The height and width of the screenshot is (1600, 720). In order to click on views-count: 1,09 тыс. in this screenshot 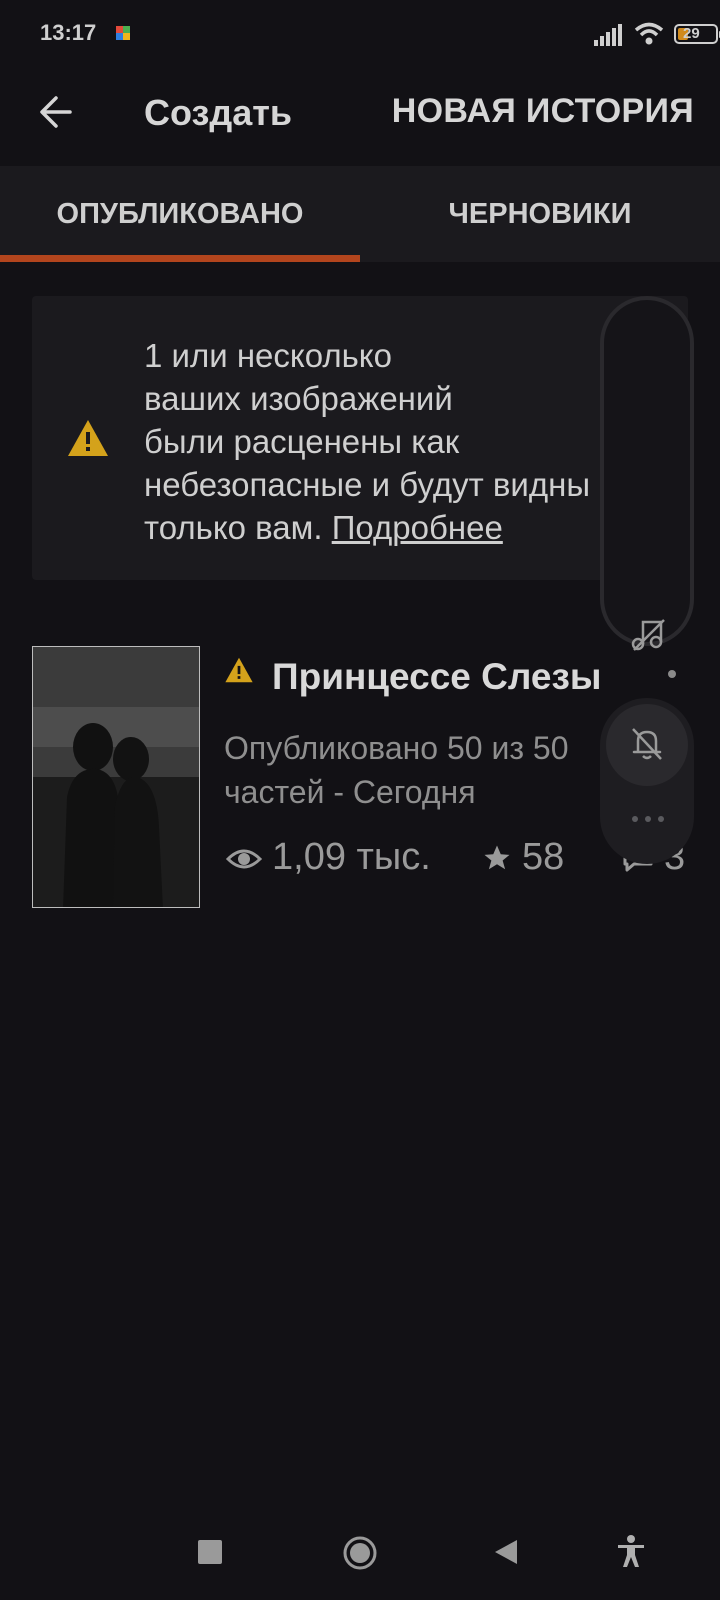, I will do `click(351, 857)`.